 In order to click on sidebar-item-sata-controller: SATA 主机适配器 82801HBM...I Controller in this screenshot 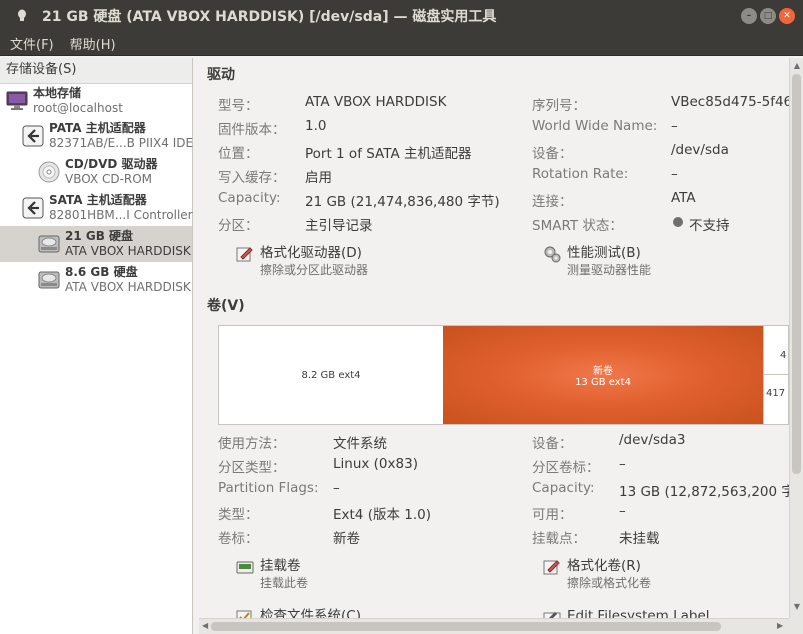, I will do `click(96, 208)`.